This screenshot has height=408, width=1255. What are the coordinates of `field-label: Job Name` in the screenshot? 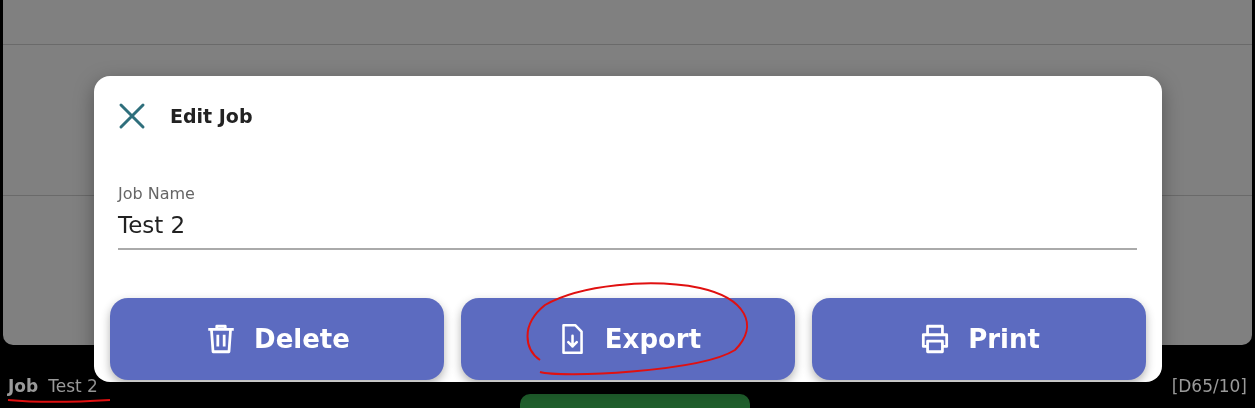 It's located at (157, 194).